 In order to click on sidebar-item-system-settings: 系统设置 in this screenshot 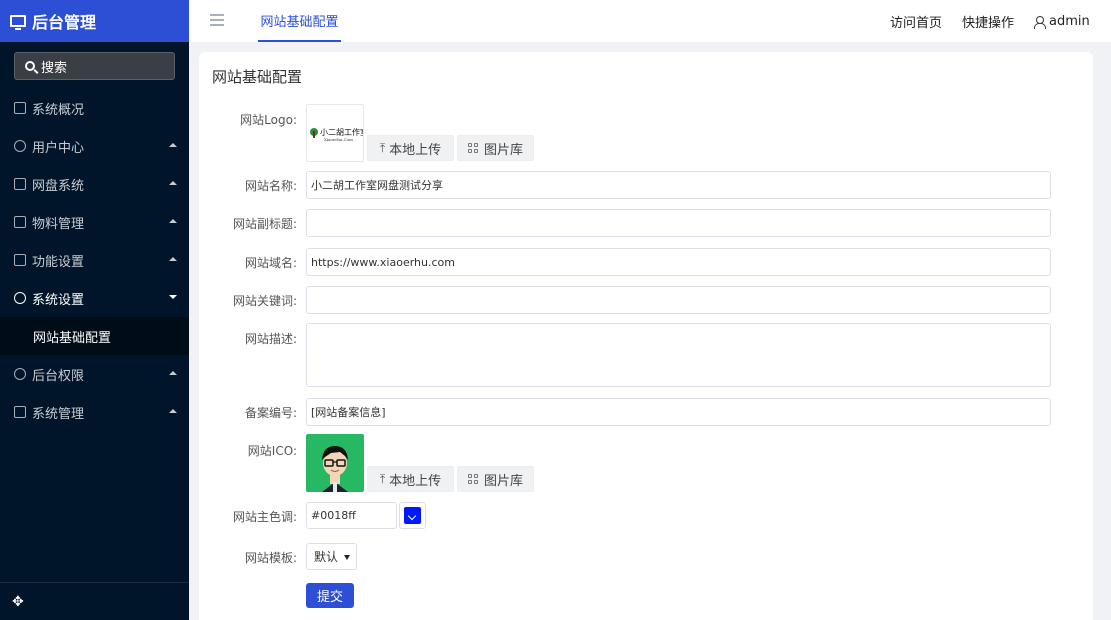, I will do `click(94, 298)`.